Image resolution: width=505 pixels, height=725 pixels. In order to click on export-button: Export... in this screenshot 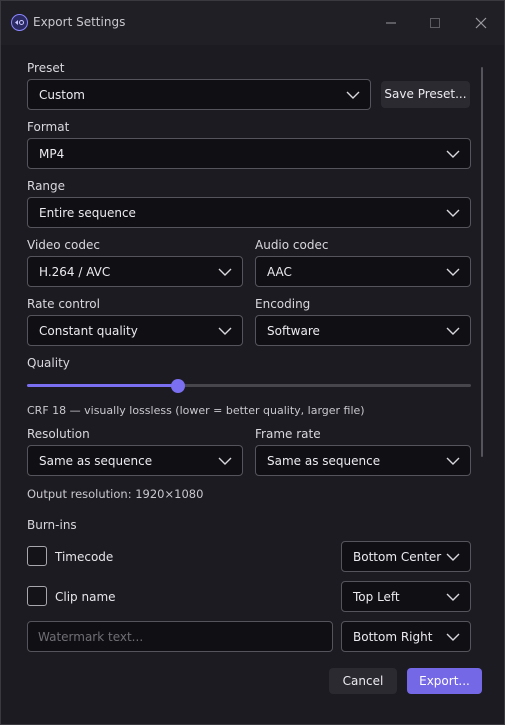, I will do `click(444, 681)`.